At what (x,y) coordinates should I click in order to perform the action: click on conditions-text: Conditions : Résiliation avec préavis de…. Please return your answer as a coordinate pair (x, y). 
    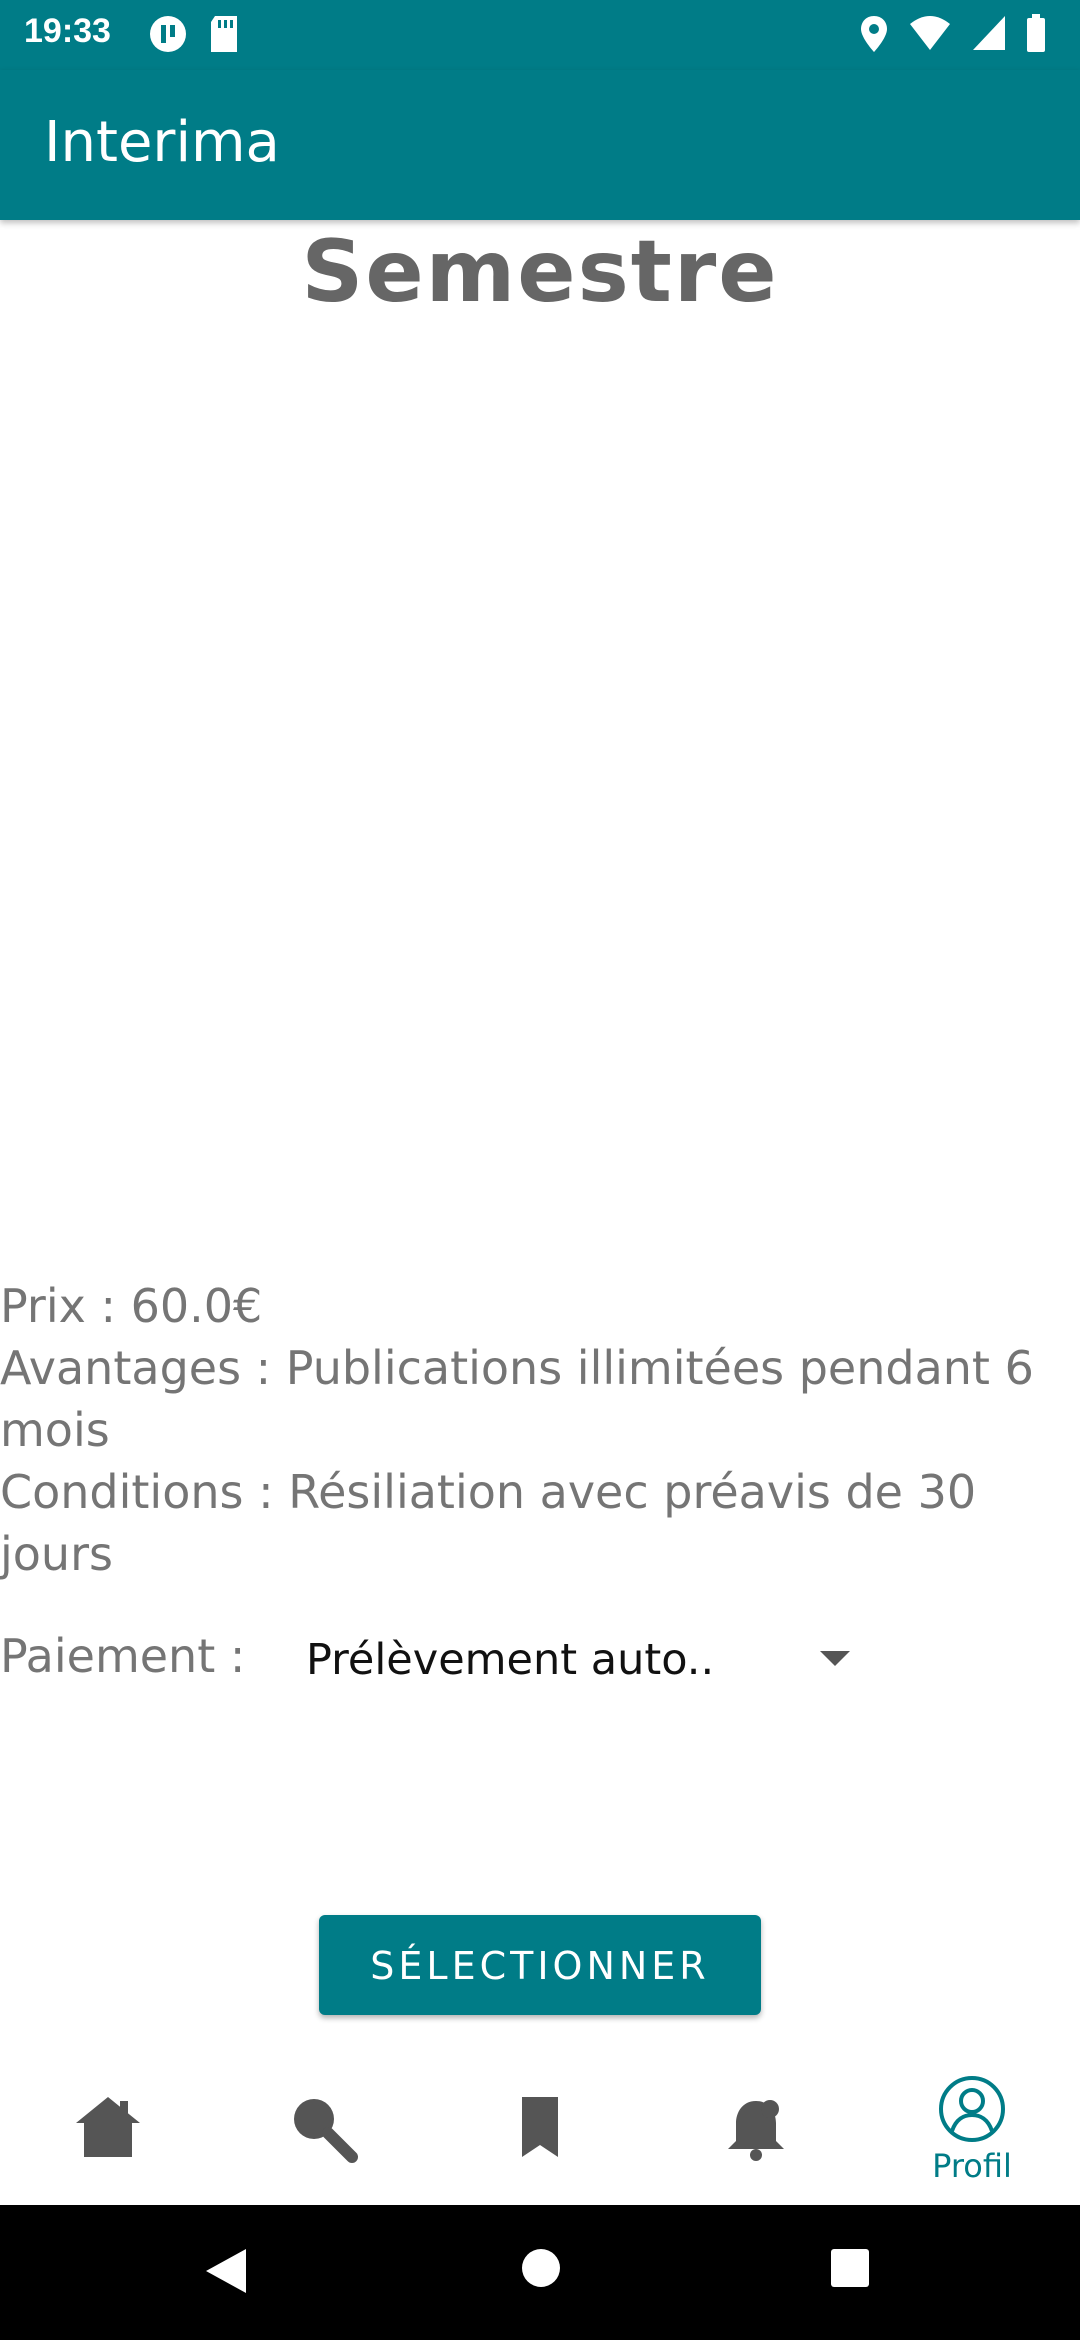
    Looking at the image, I should click on (488, 1523).